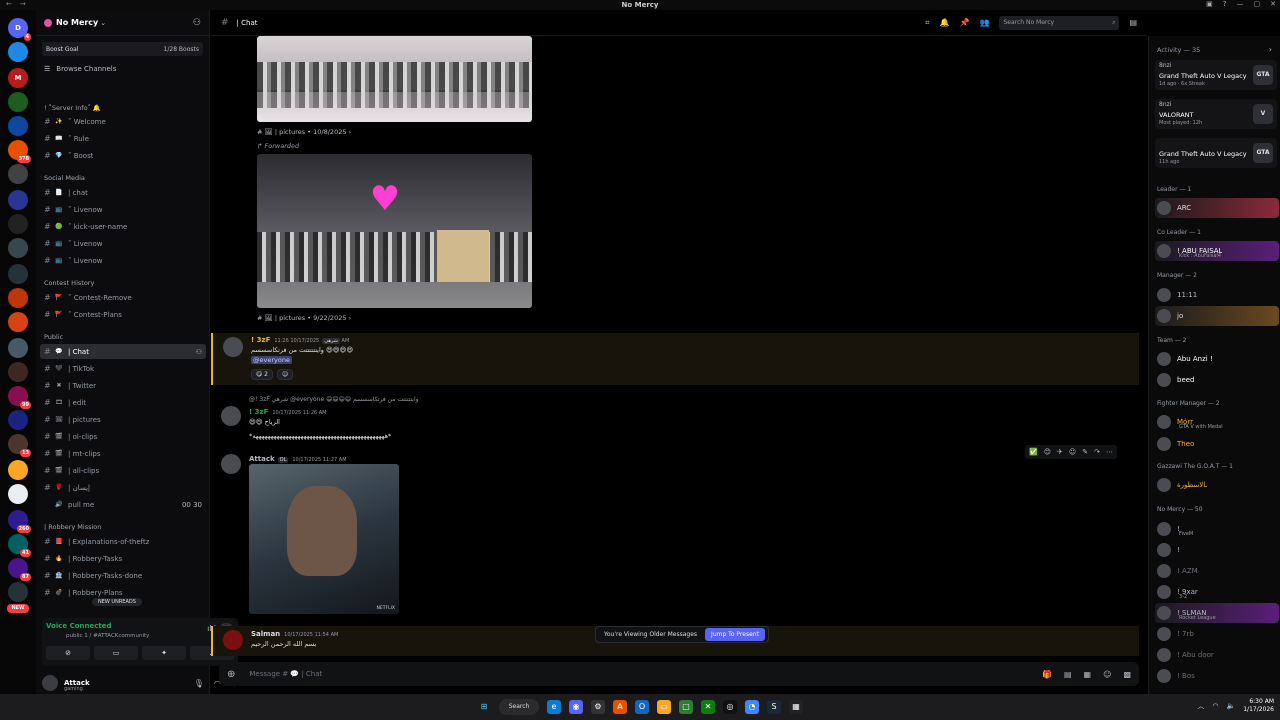 Image resolution: width=1280 pixels, height=720 pixels. Describe the element at coordinates (72, 527) in the screenshot. I see `channel-category: | Robbery Mission` at that location.